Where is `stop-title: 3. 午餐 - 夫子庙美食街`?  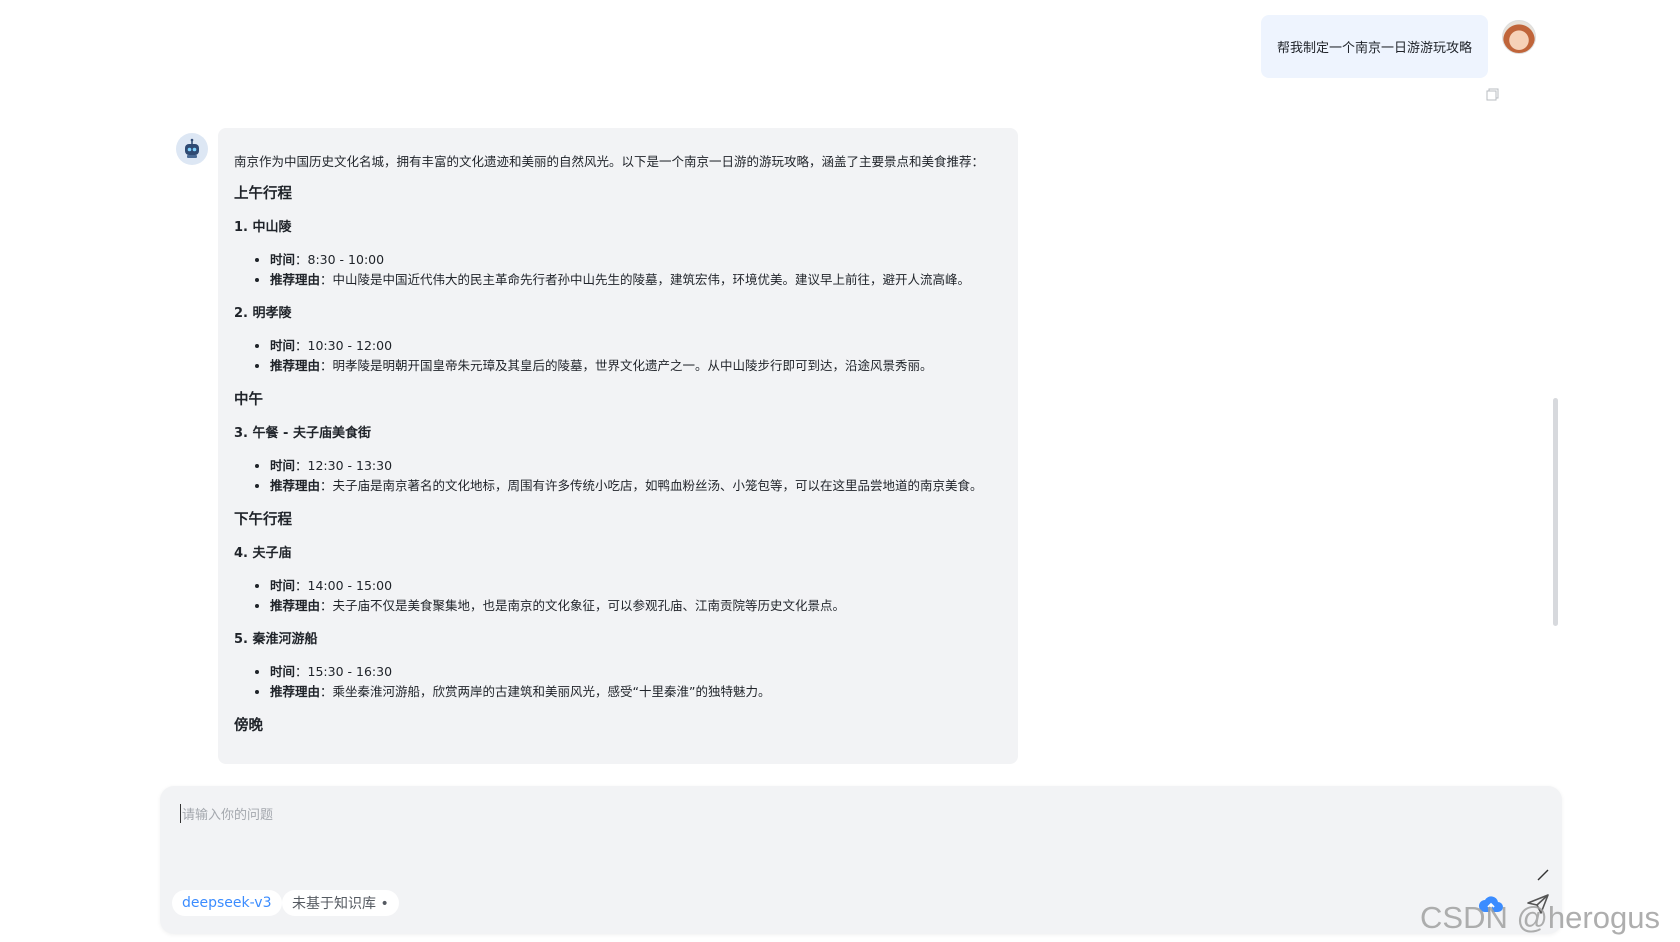 stop-title: 3. 午餐 - 夫子庙美食街 is located at coordinates (302, 433).